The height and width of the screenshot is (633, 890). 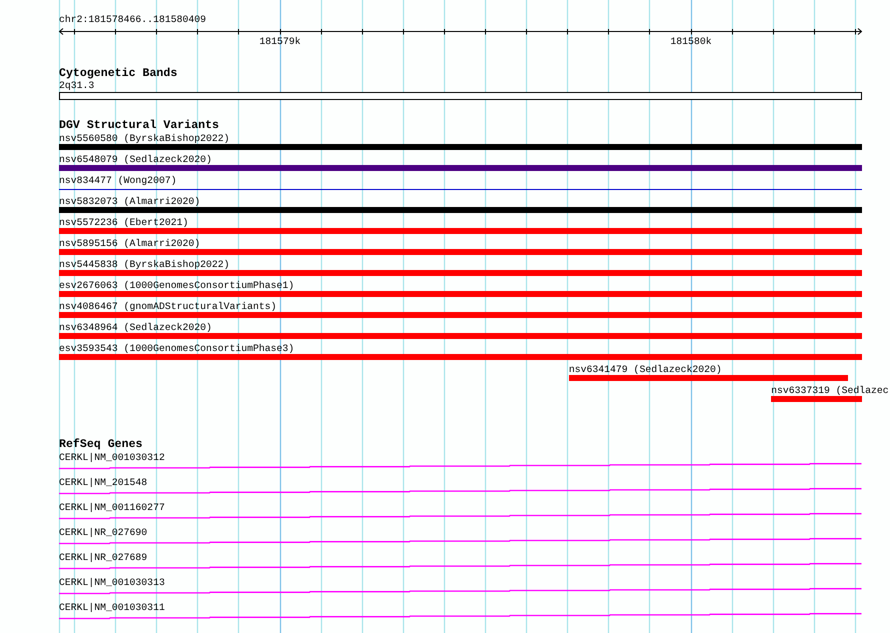 What do you see at coordinates (118, 180) in the screenshot?
I see `variant-label: nsv834477 (Wong2007)` at bounding box center [118, 180].